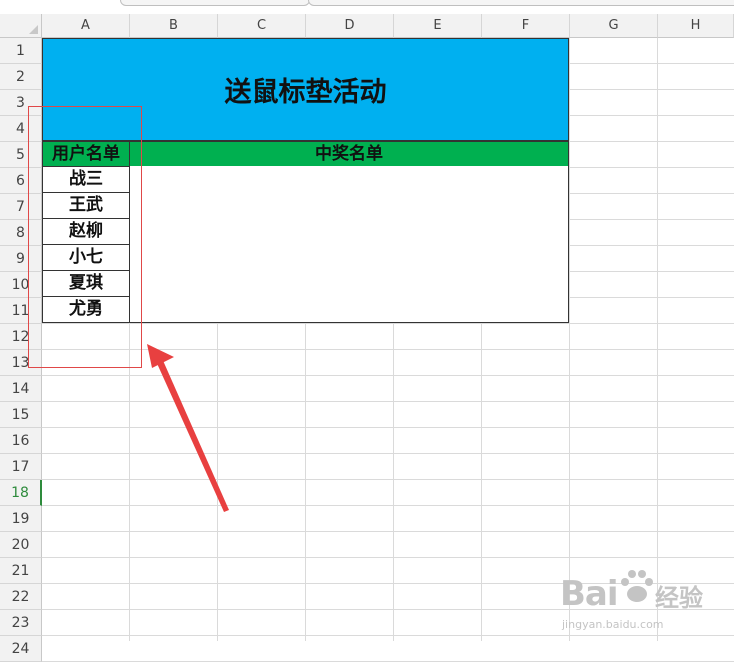 The image size is (734, 662). I want to click on watermark-url: jingyan.baidu.com, so click(613, 624).